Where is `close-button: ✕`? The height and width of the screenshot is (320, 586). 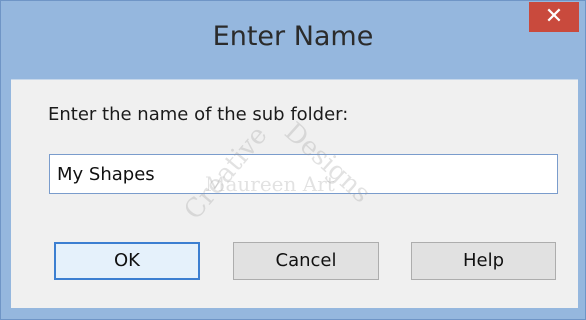 close-button: ✕ is located at coordinates (554, 17).